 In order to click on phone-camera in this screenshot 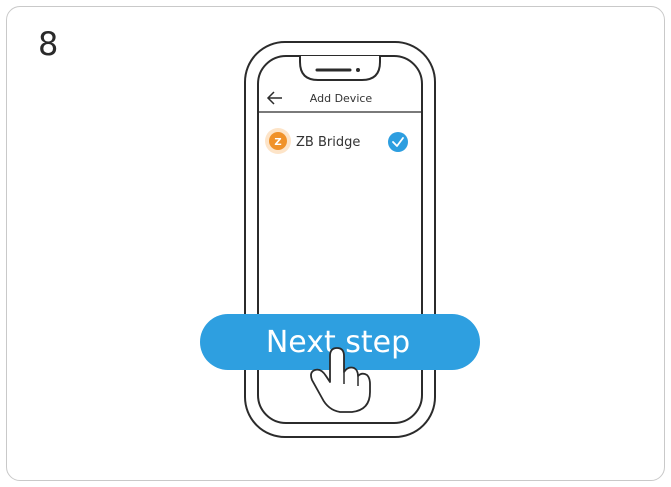, I will do `click(358, 70)`.